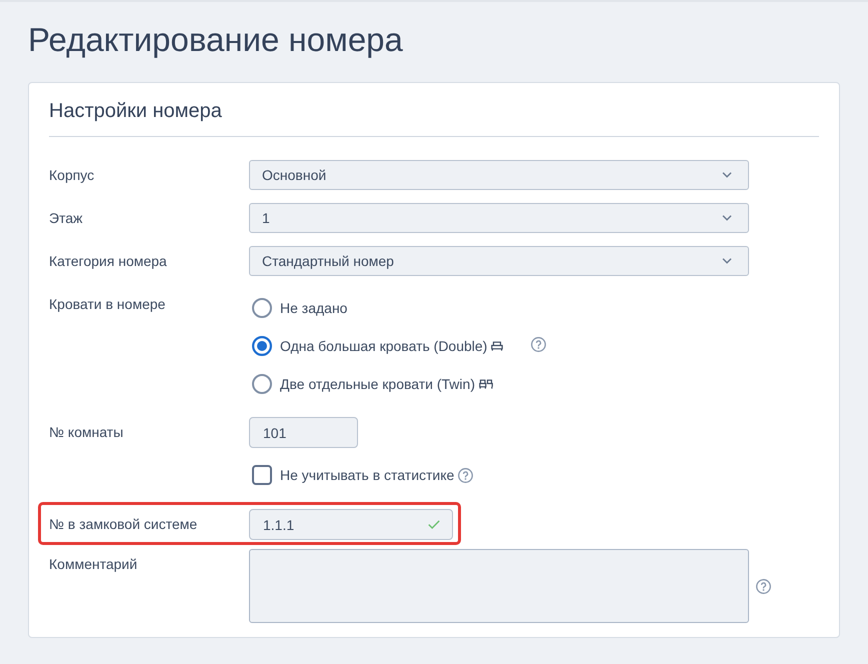 This screenshot has height=664, width=868. Describe the element at coordinates (499, 586) in the screenshot. I see `comment-field` at that location.